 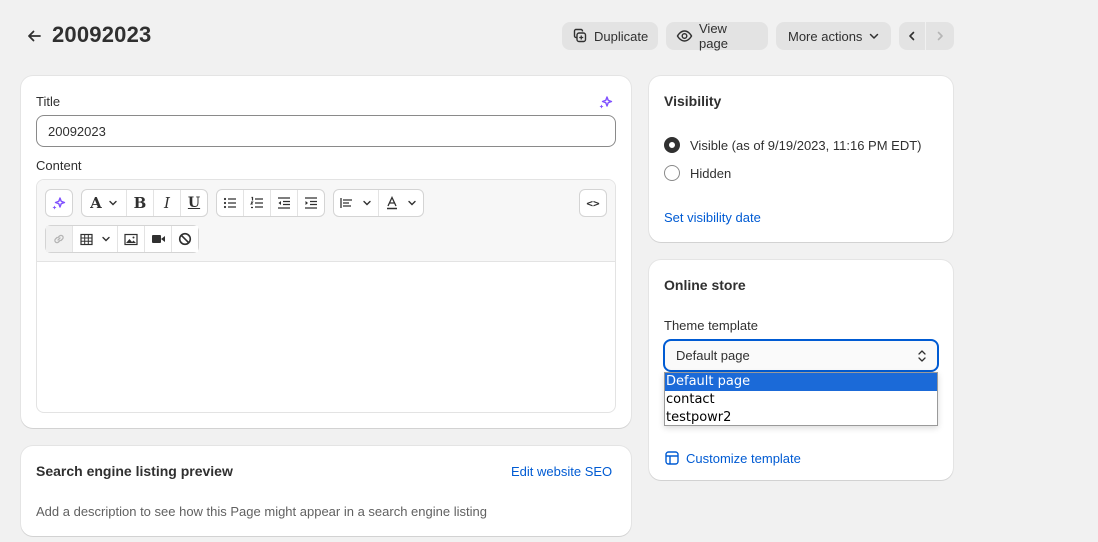 What do you see at coordinates (693, 101) in the screenshot?
I see `visibility-title: Visibility` at bounding box center [693, 101].